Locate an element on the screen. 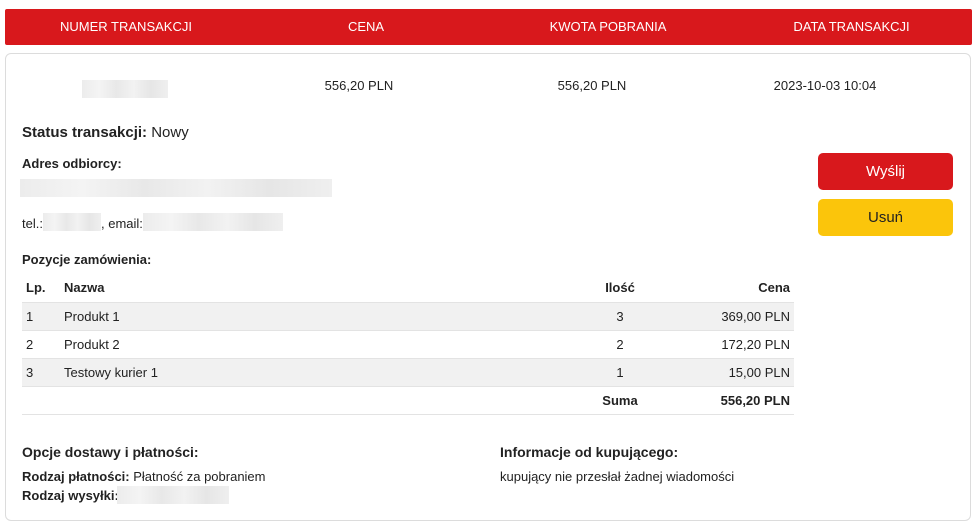 The height and width of the screenshot is (528, 977). buyer-message: kupujący nie przesłał żadnej wiadomości is located at coordinates (617, 476).